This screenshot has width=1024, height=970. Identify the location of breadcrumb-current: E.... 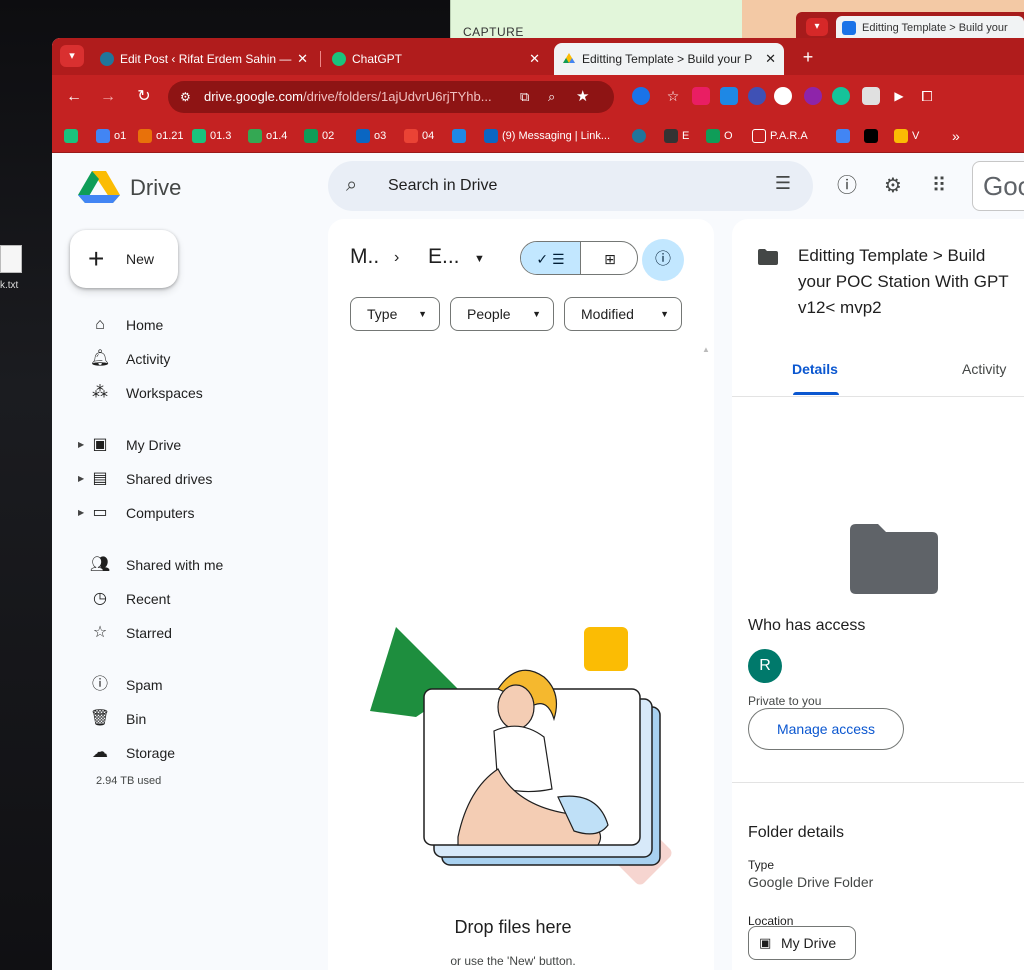
(444, 257).